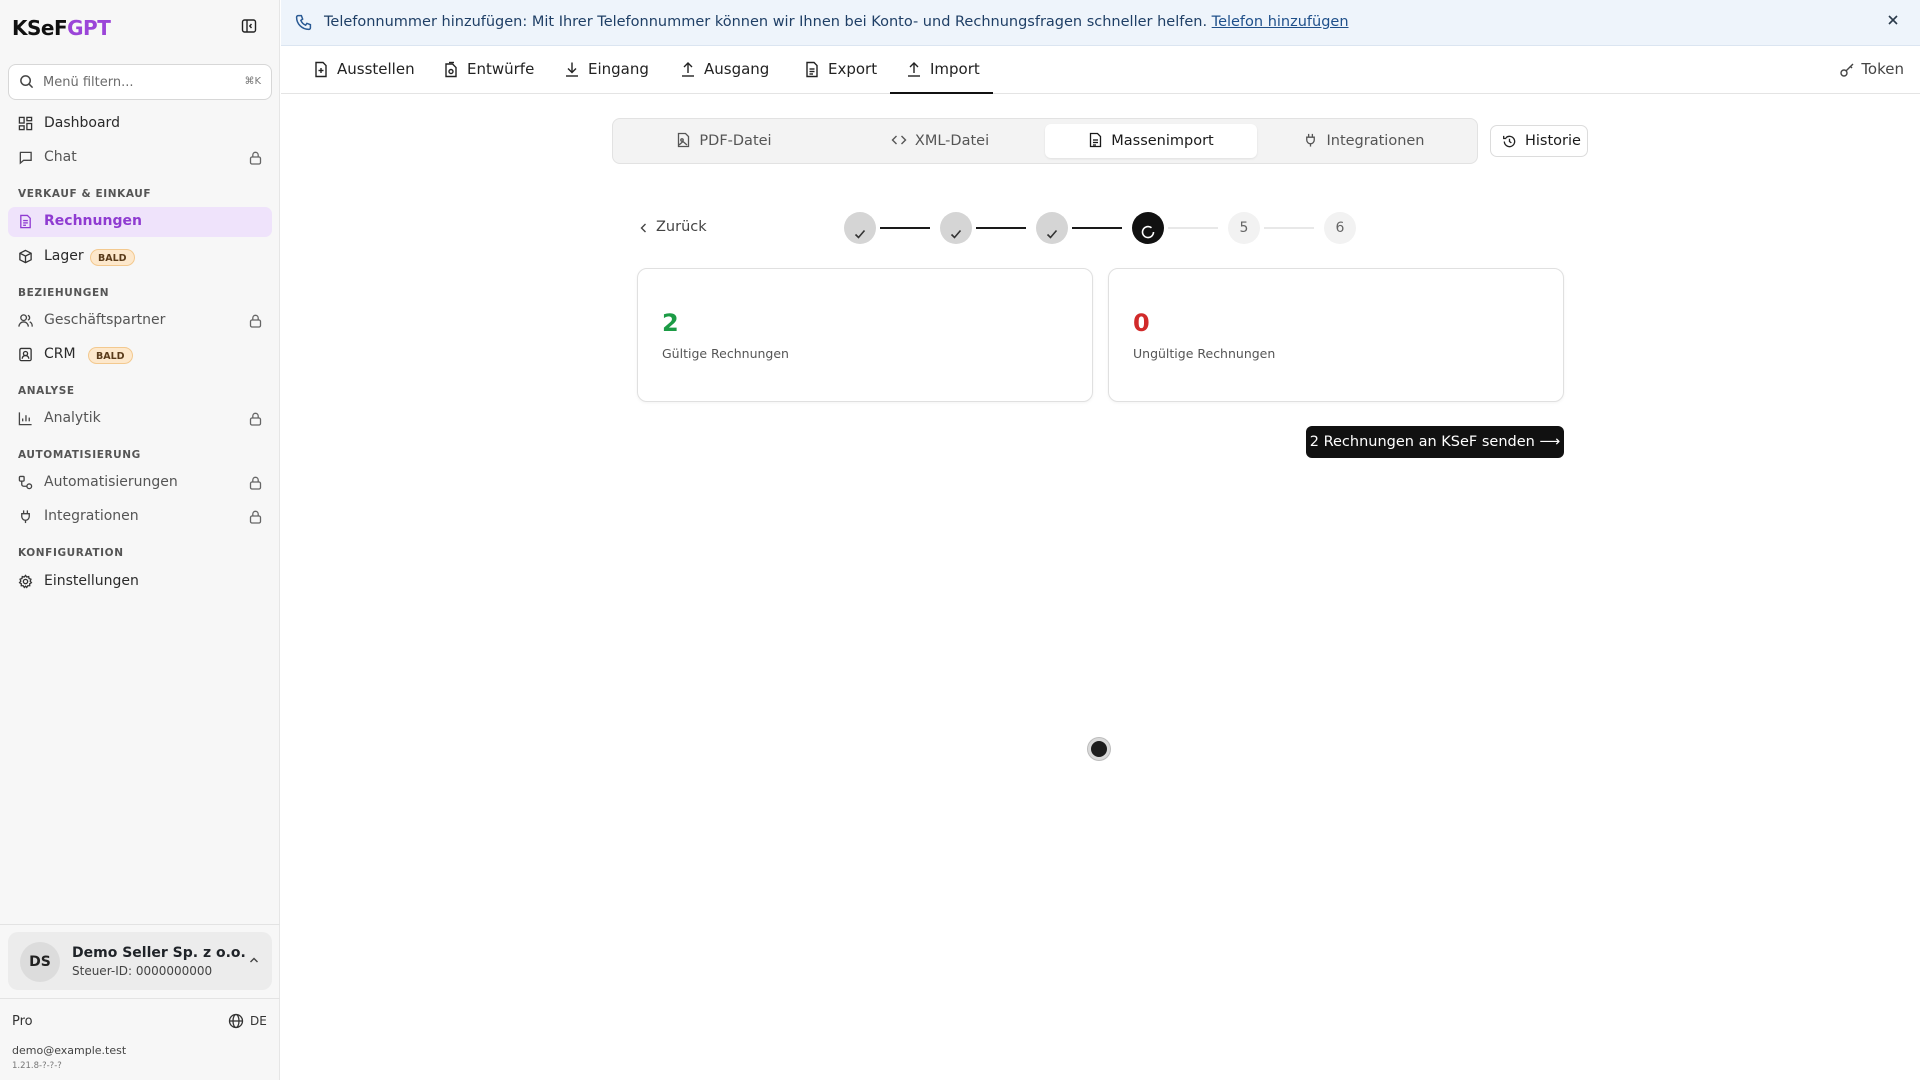 The height and width of the screenshot is (1080, 1920). What do you see at coordinates (140, 517) in the screenshot?
I see `sidebar-item-integrations: Integrationen` at bounding box center [140, 517].